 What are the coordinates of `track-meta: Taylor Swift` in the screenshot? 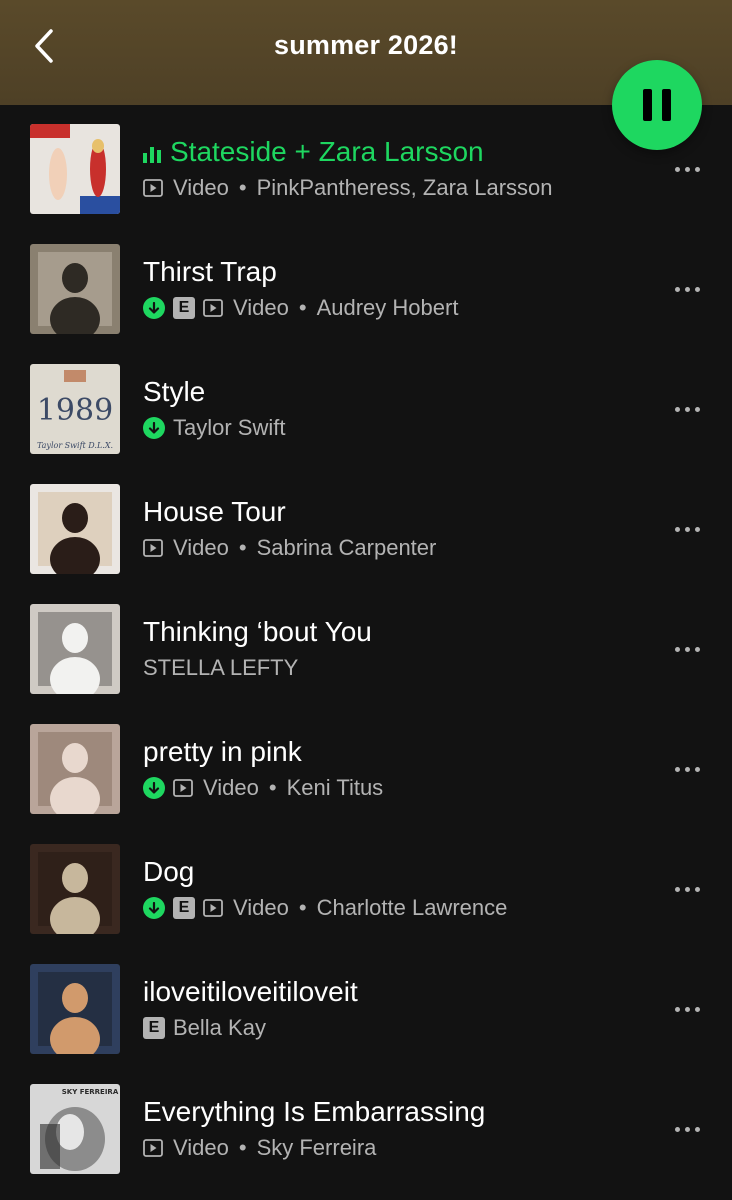 It's located at (402, 428).